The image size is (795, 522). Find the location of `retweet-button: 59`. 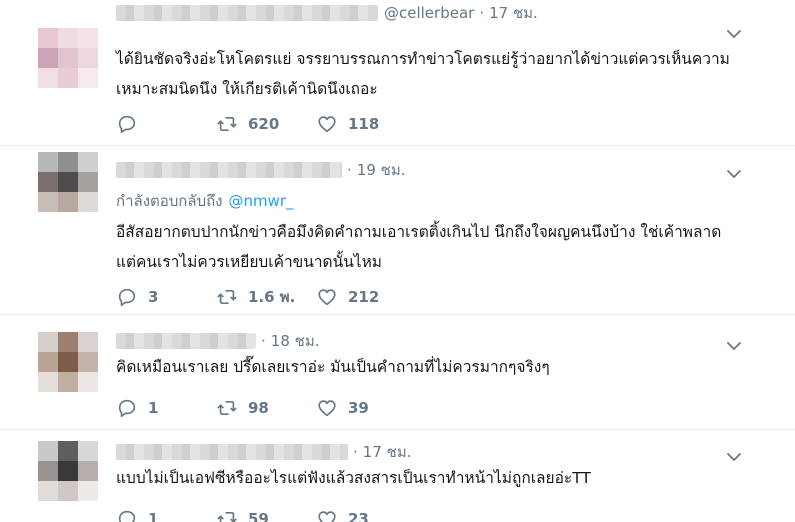

retweet-button: 59 is located at coordinates (266, 515).